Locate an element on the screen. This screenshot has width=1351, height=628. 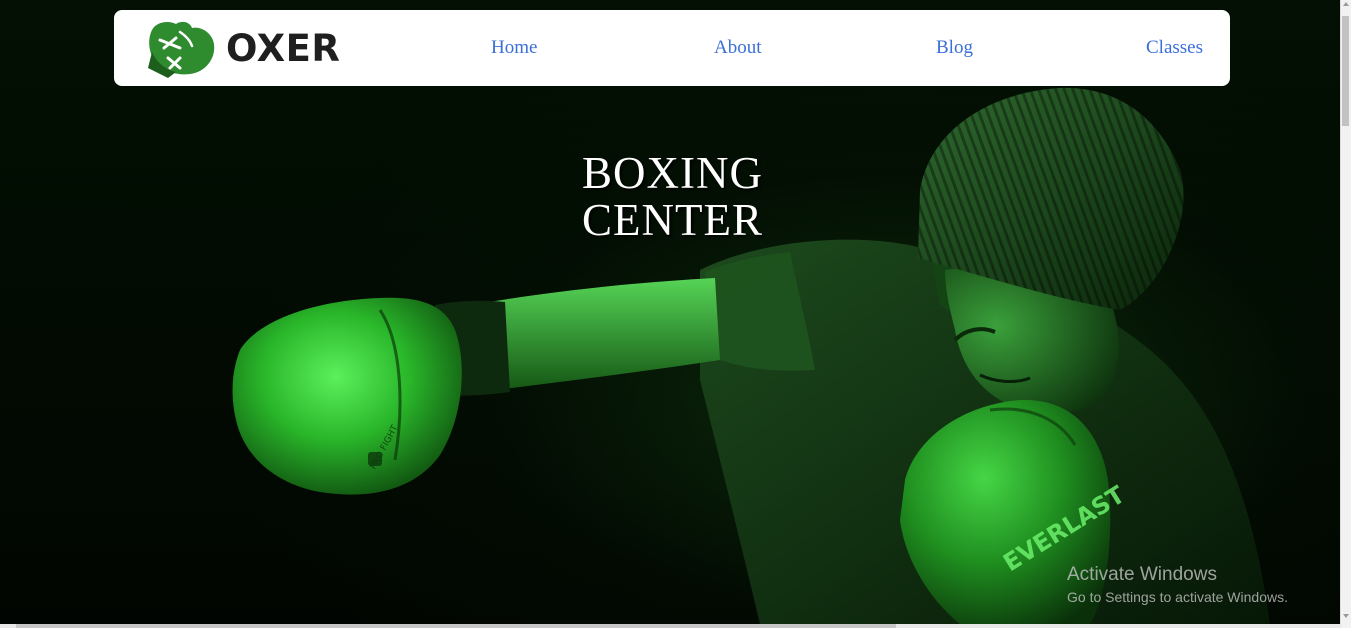
nav-link-blog: Blog is located at coordinates (954, 48).